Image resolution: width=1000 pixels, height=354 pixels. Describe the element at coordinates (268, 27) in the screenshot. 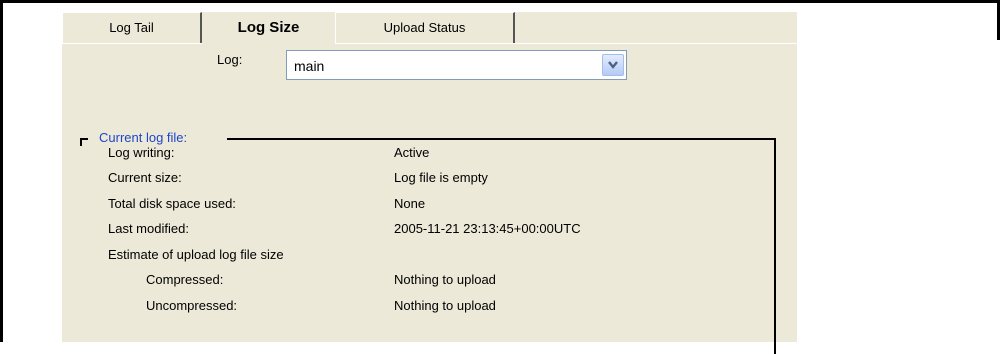

I see `tab-log-size: Log Size` at that location.